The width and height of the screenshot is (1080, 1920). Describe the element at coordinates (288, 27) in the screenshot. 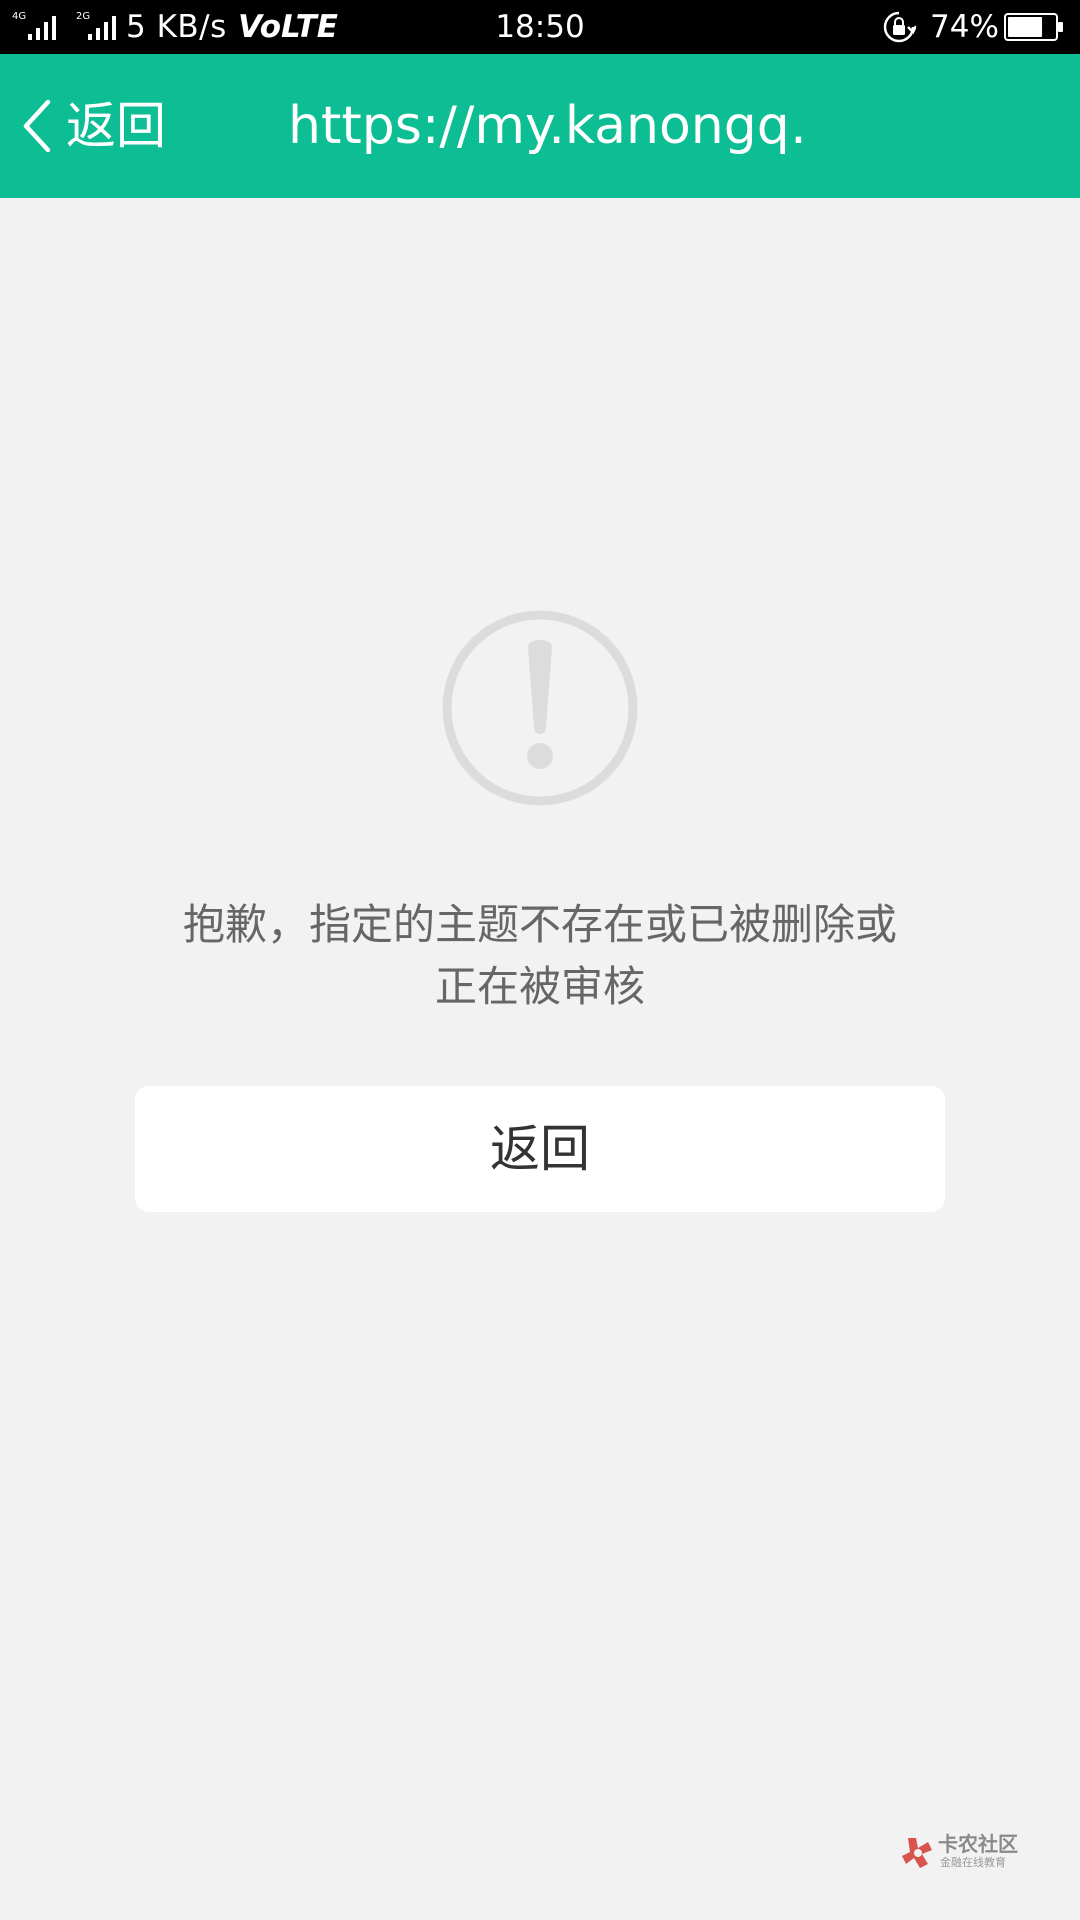

I see `volte-indicator: VoLTE` at that location.